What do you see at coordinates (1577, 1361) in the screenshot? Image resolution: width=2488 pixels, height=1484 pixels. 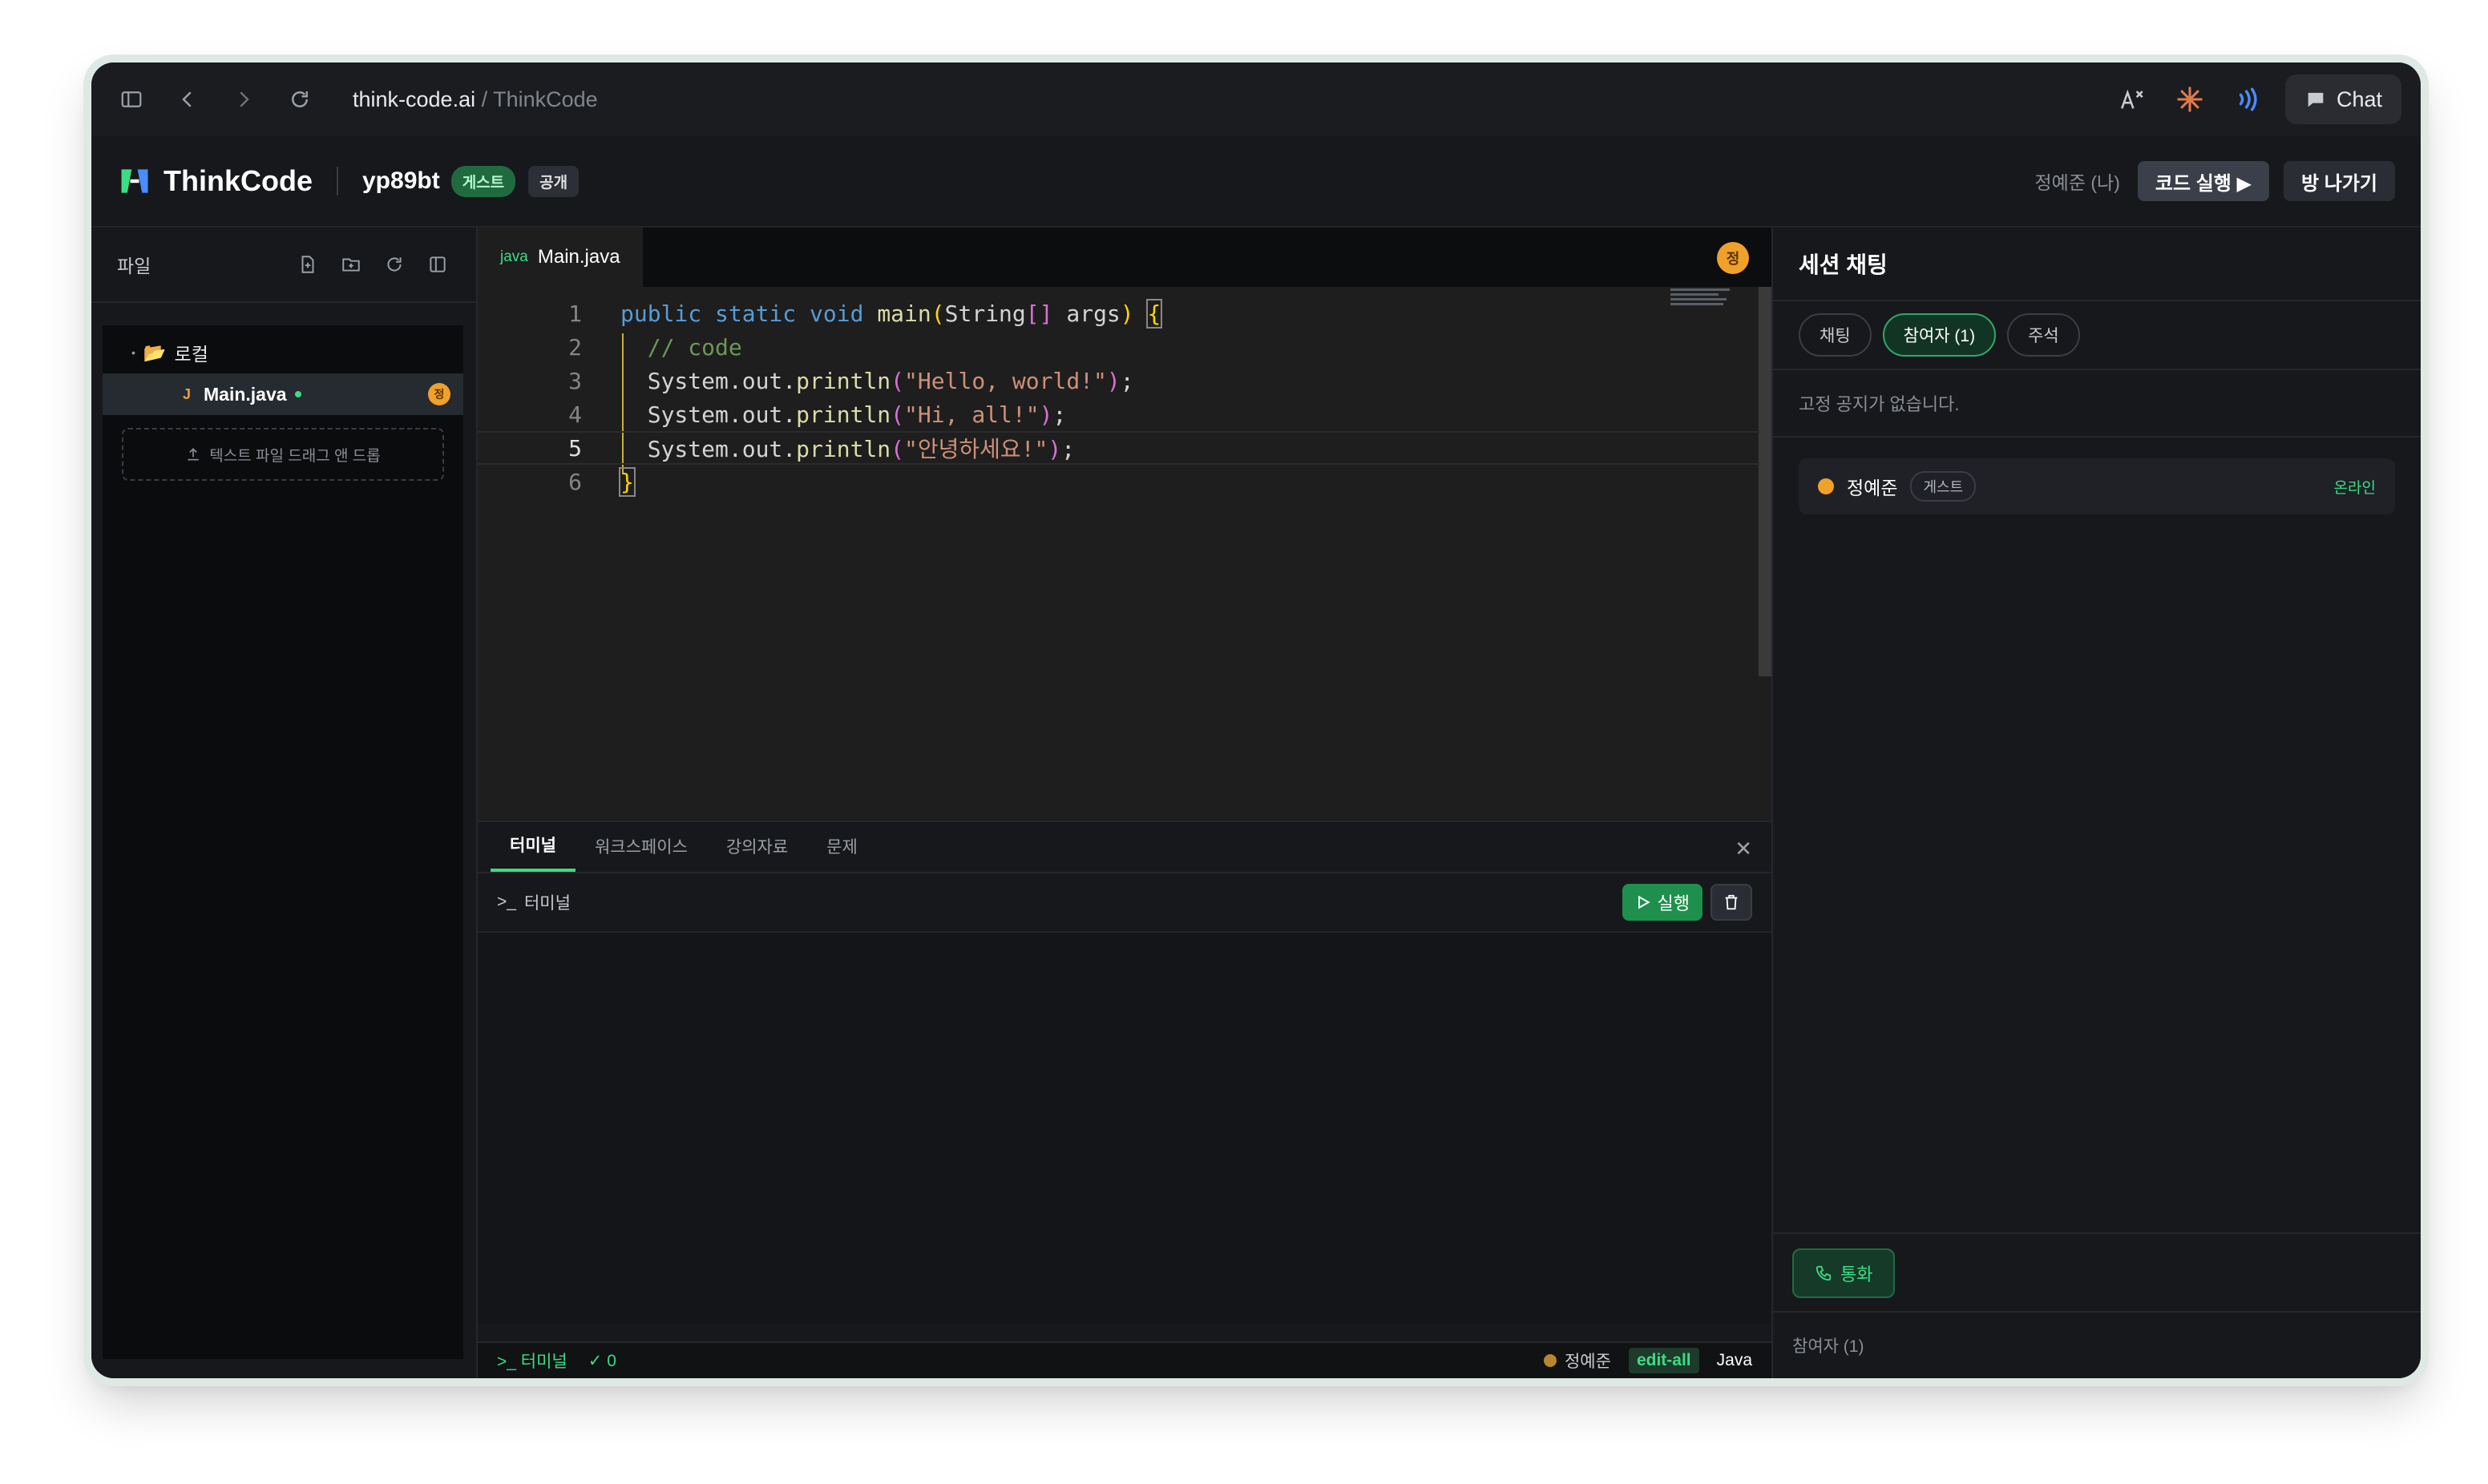 I see `status-user: 정예준` at bounding box center [1577, 1361].